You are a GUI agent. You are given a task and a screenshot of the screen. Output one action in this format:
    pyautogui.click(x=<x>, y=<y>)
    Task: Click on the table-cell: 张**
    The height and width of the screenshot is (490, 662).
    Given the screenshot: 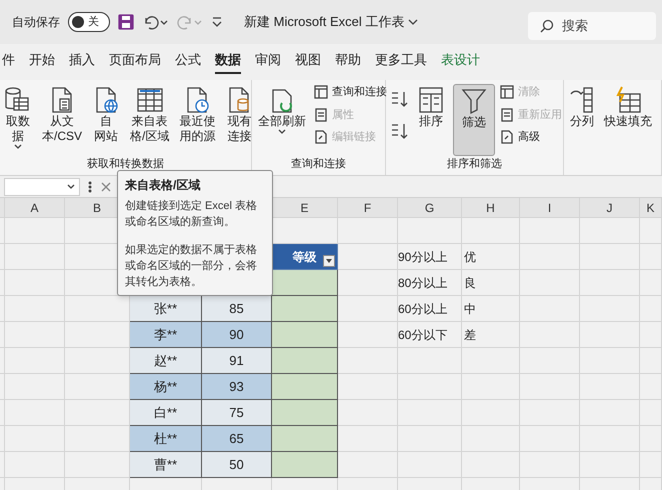 What is the action you would take?
    pyautogui.click(x=166, y=309)
    